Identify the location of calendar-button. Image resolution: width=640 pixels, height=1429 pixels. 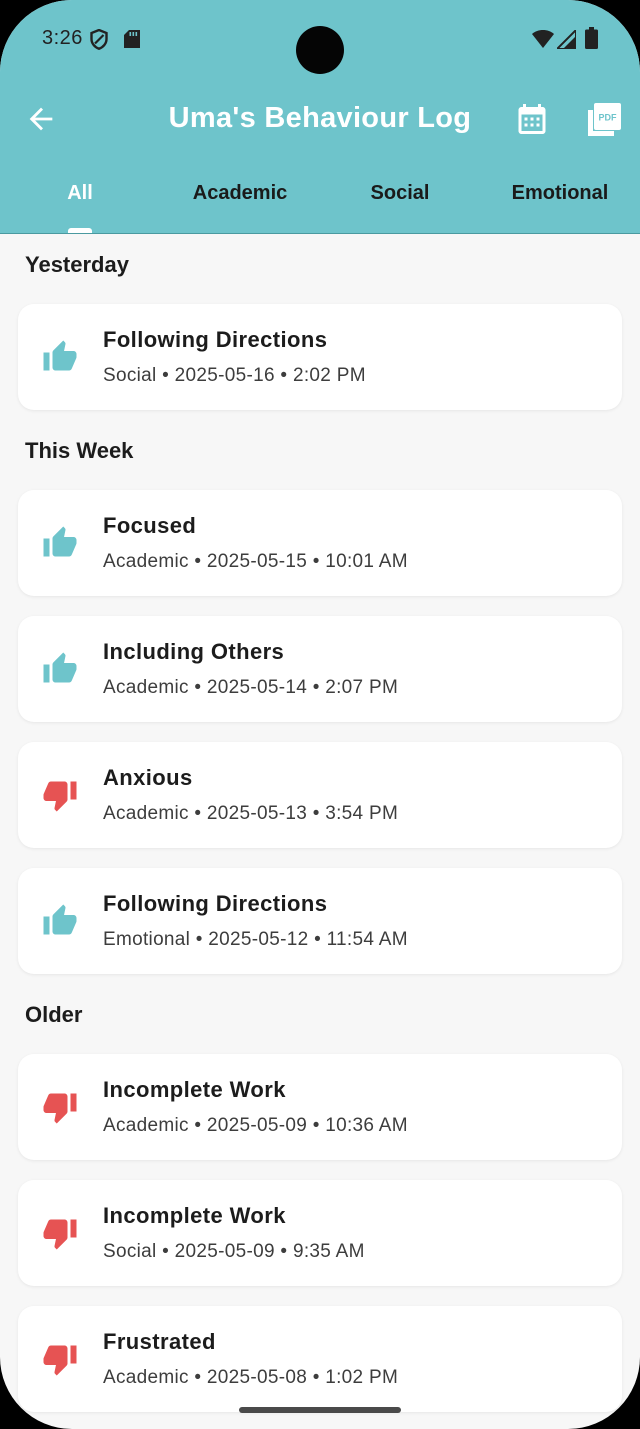
(532, 119).